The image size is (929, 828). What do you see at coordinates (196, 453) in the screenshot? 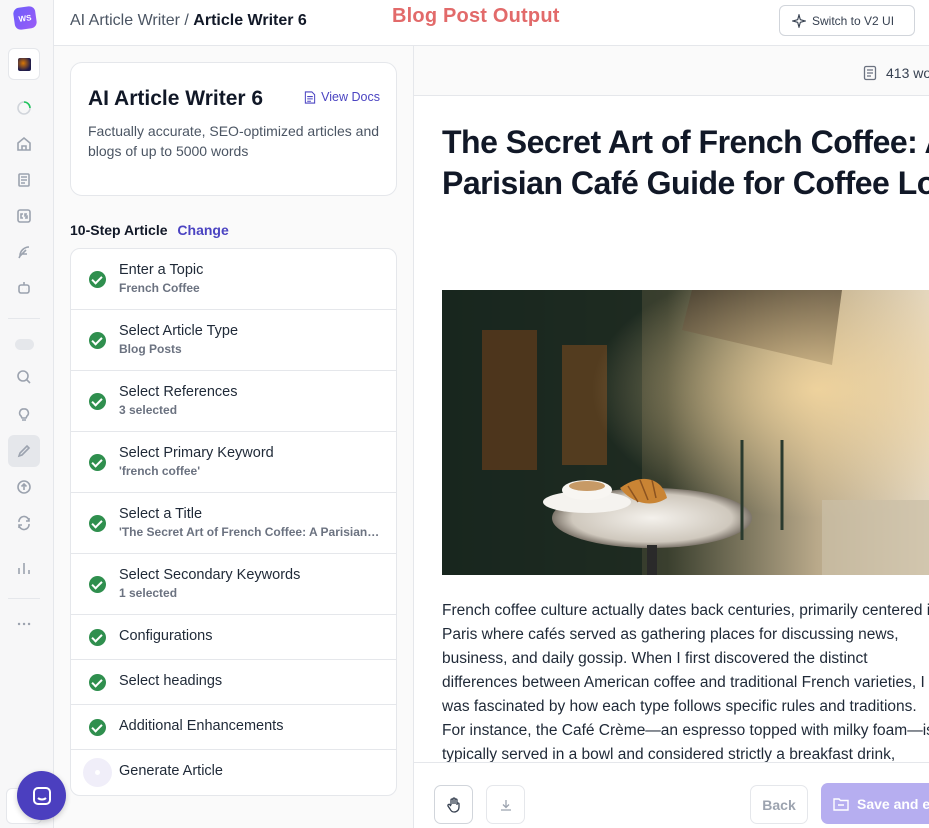
I see `step-label: Select Primary Keyword` at bounding box center [196, 453].